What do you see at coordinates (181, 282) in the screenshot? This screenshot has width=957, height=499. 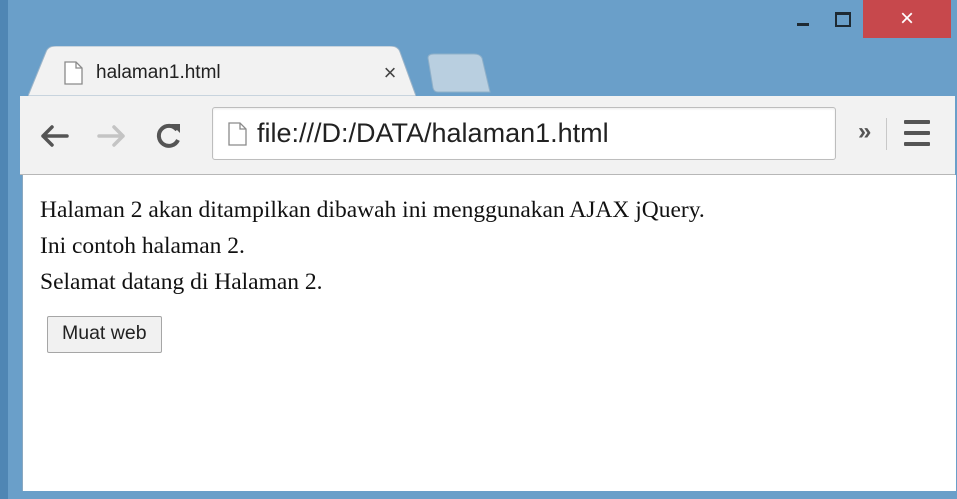 I see `content-line-2: Selamat datang di Halaman 2.` at bounding box center [181, 282].